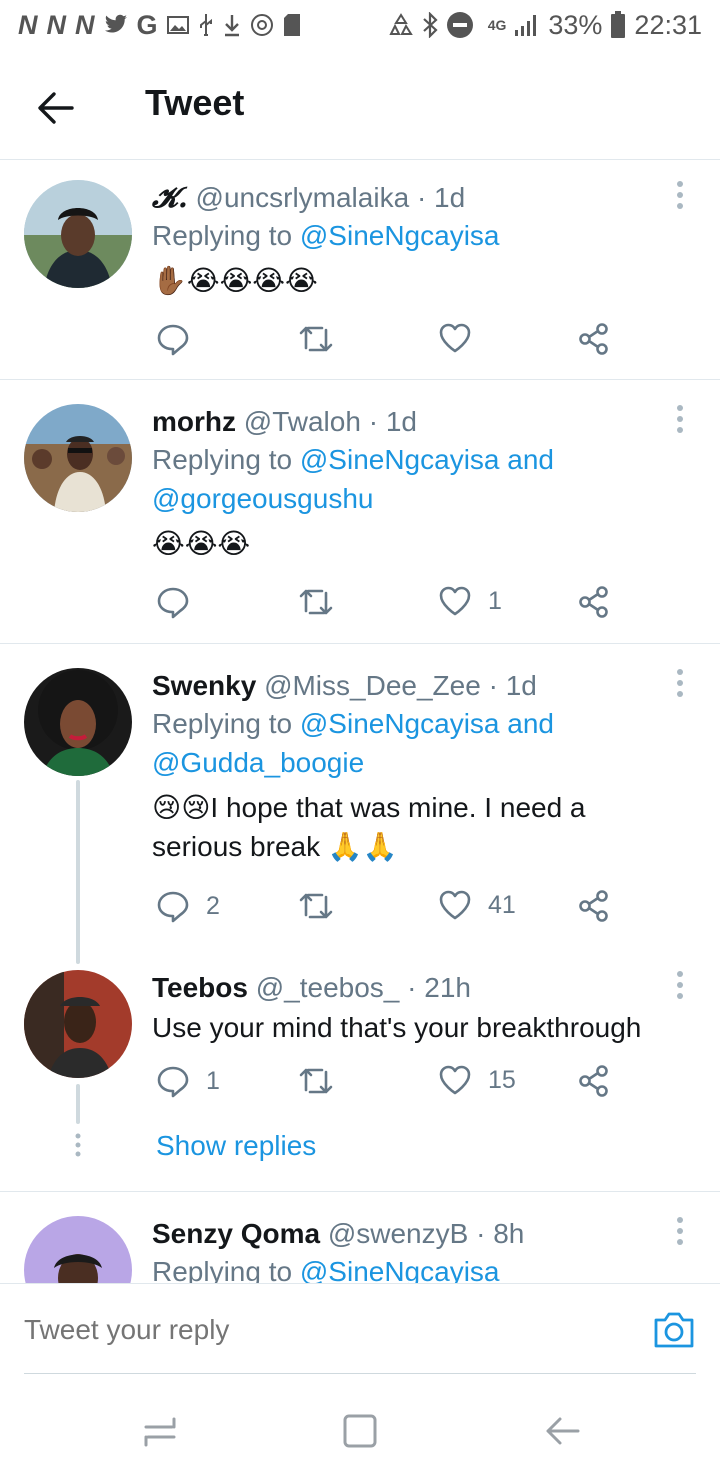  What do you see at coordinates (204, 685) in the screenshot?
I see `display-name: Swenky` at bounding box center [204, 685].